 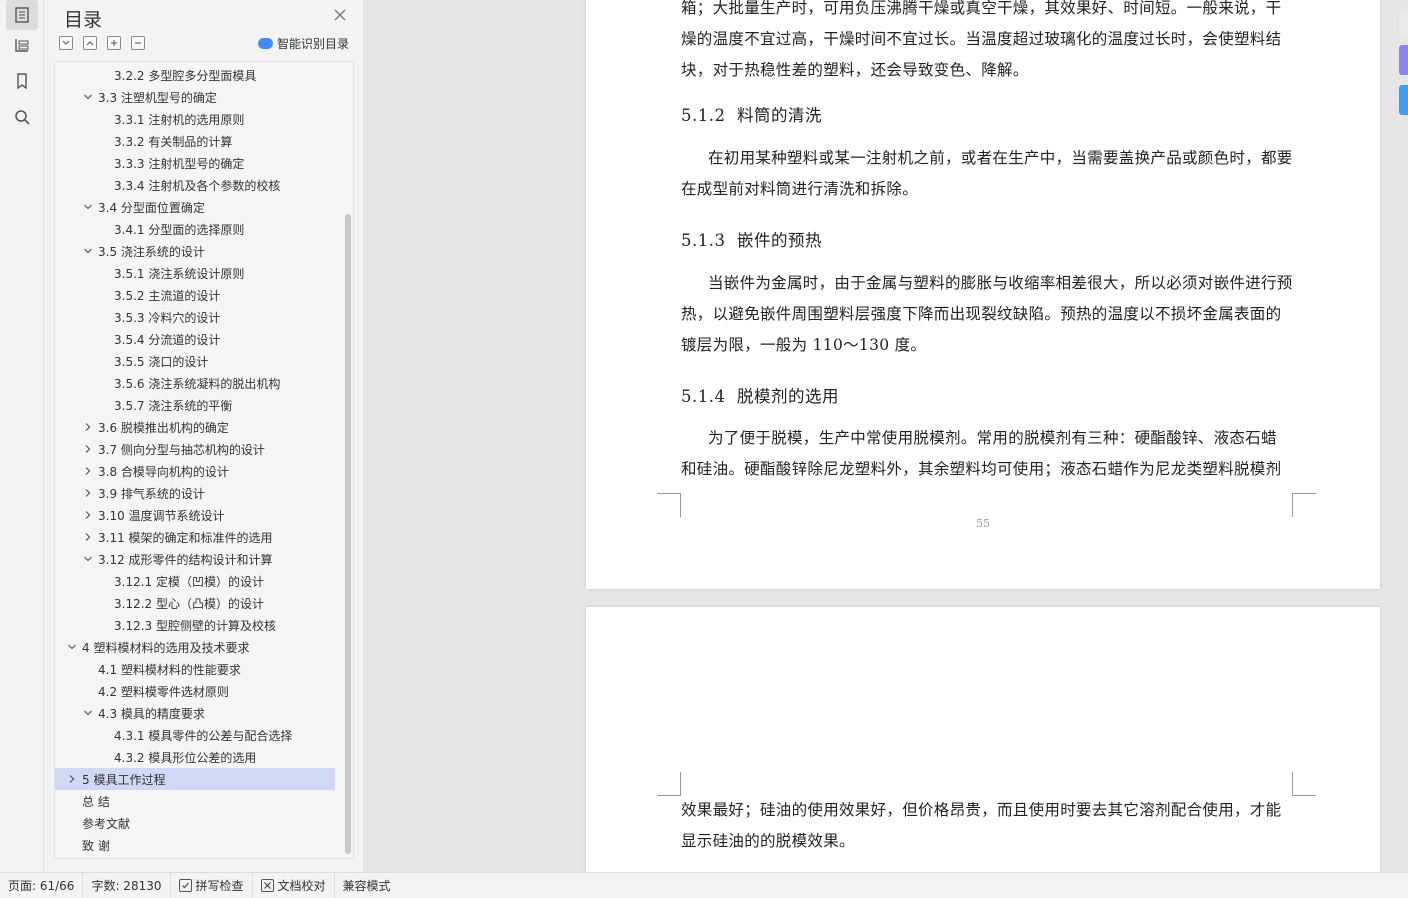 What do you see at coordinates (195, 317) in the screenshot?
I see `toc-item: 3.5.3 冷料穴的设计` at bounding box center [195, 317].